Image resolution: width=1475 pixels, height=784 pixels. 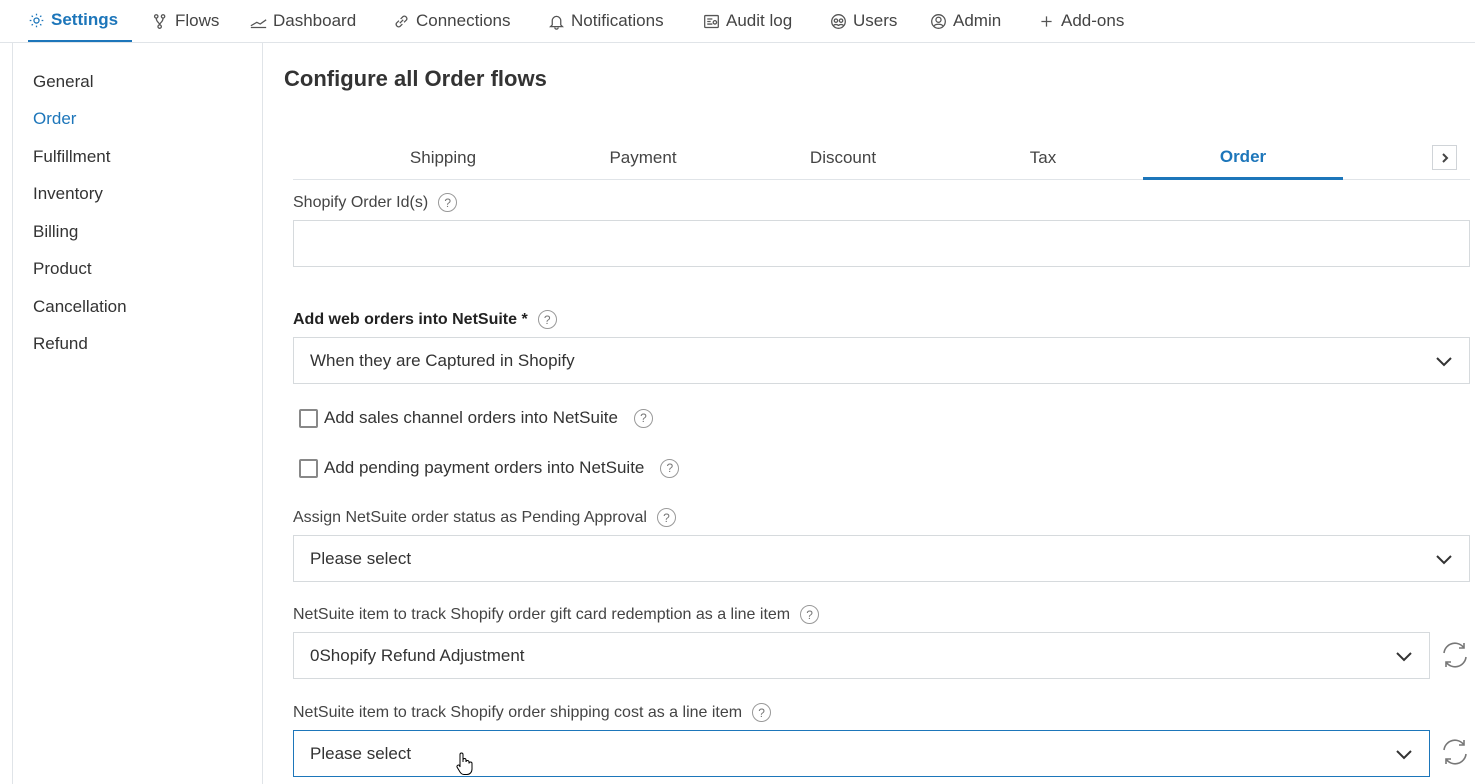 I want to click on sidebar-item-fulfillment: Fulfillment, so click(x=71, y=157).